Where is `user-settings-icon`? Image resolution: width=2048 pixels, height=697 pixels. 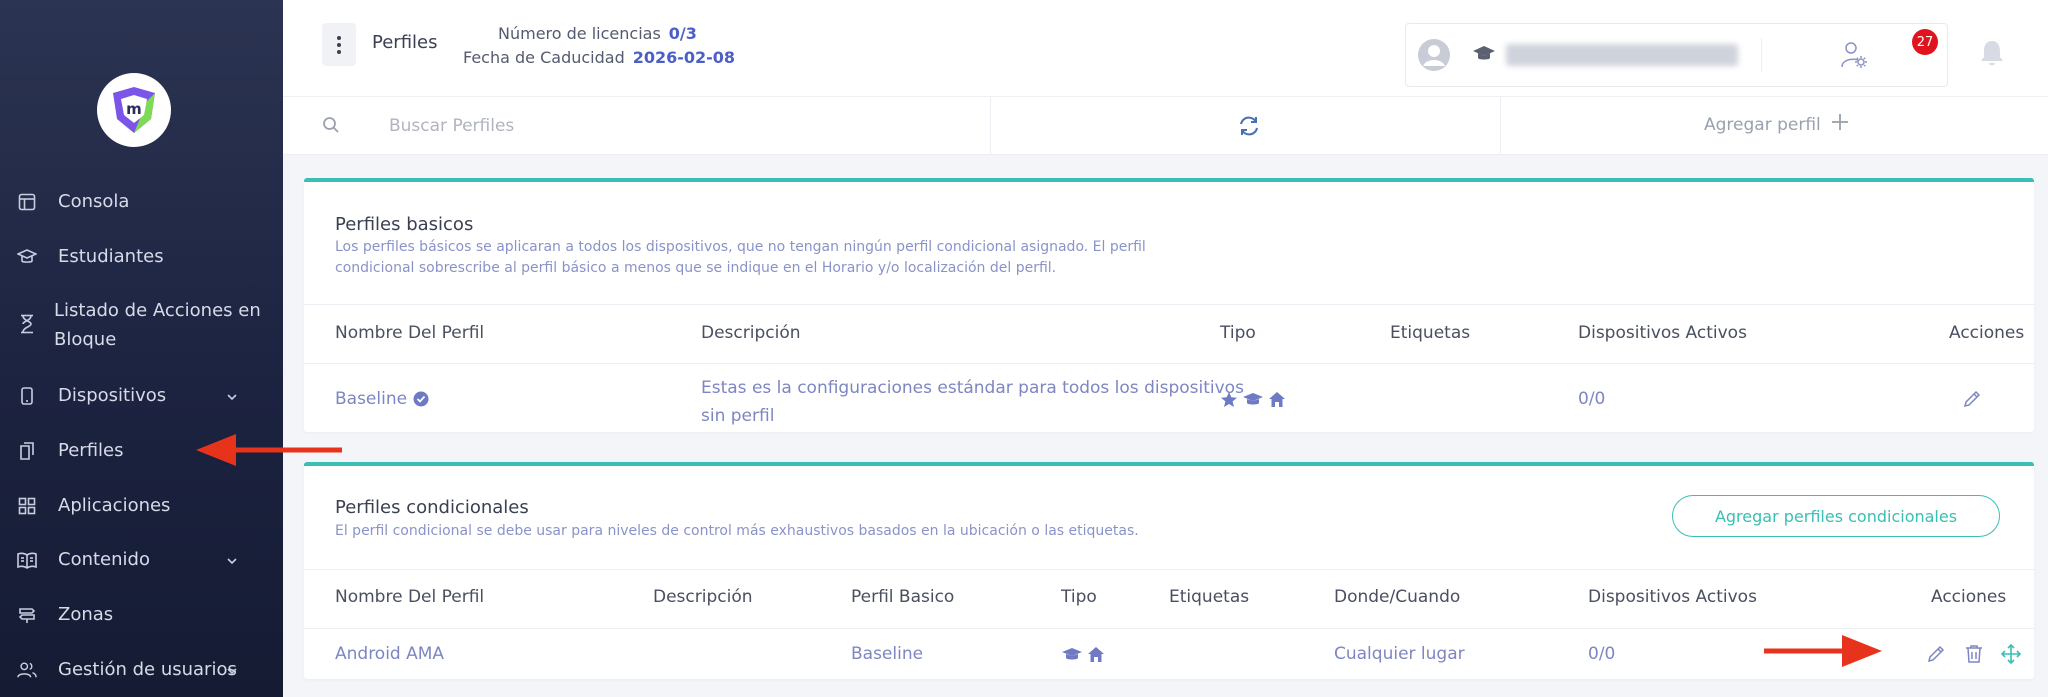
user-settings-icon is located at coordinates (1854, 57).